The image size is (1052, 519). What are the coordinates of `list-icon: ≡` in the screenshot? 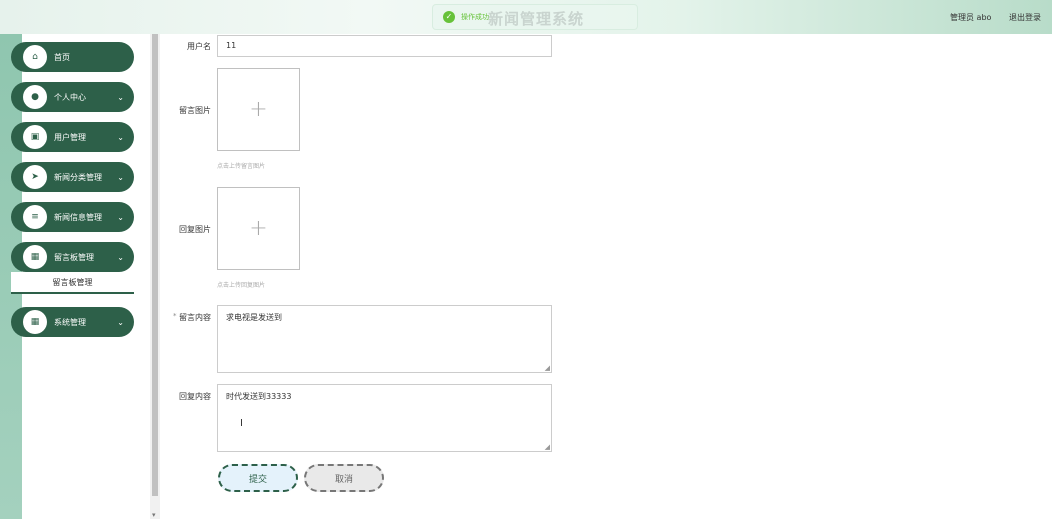 It's located at (35, 217).